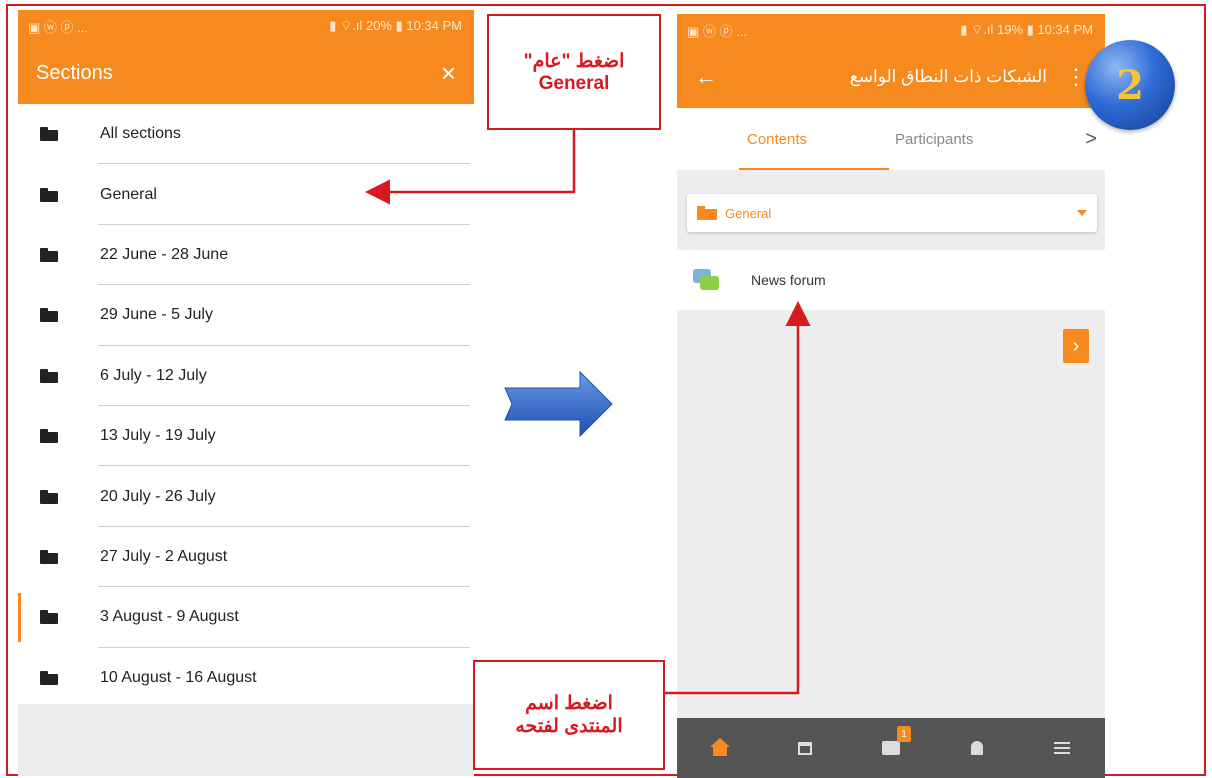 Image resolution: width=1212 pixels, height=778 pixels. Describe the element at coordinates (569, 703) in the screenshot. I see `callout-bottom-line1: اضغط اسم` at that location.